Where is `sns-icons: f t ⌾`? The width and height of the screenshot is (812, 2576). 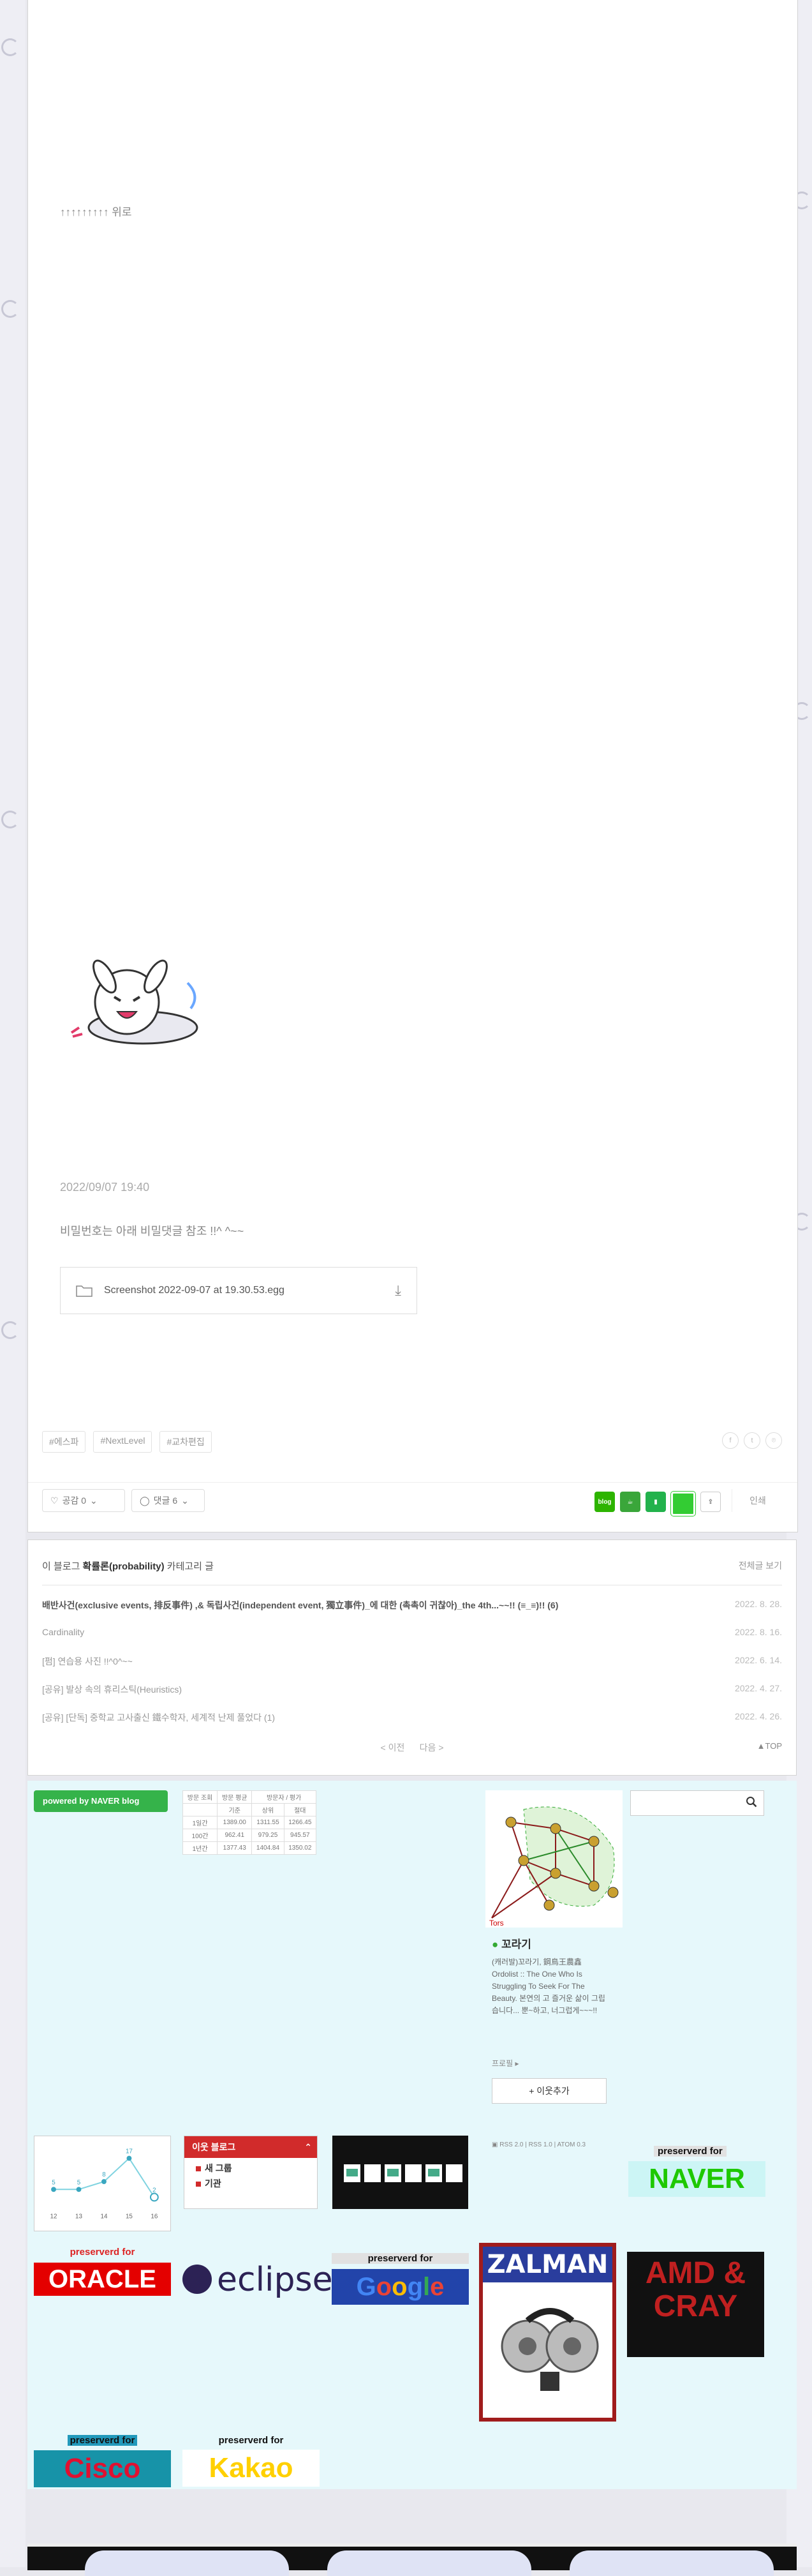 sns-icons: f t ⌾ is located at coordinates (752, 1440).